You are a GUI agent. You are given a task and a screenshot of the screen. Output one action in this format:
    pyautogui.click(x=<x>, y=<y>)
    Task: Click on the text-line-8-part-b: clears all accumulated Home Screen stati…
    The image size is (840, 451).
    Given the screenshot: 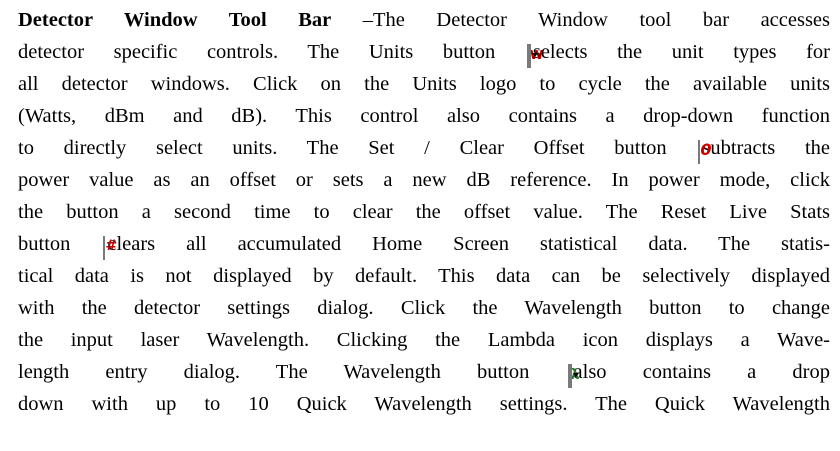 What is the action you would take?
    pyautogui.click(x=468, y=244)
    